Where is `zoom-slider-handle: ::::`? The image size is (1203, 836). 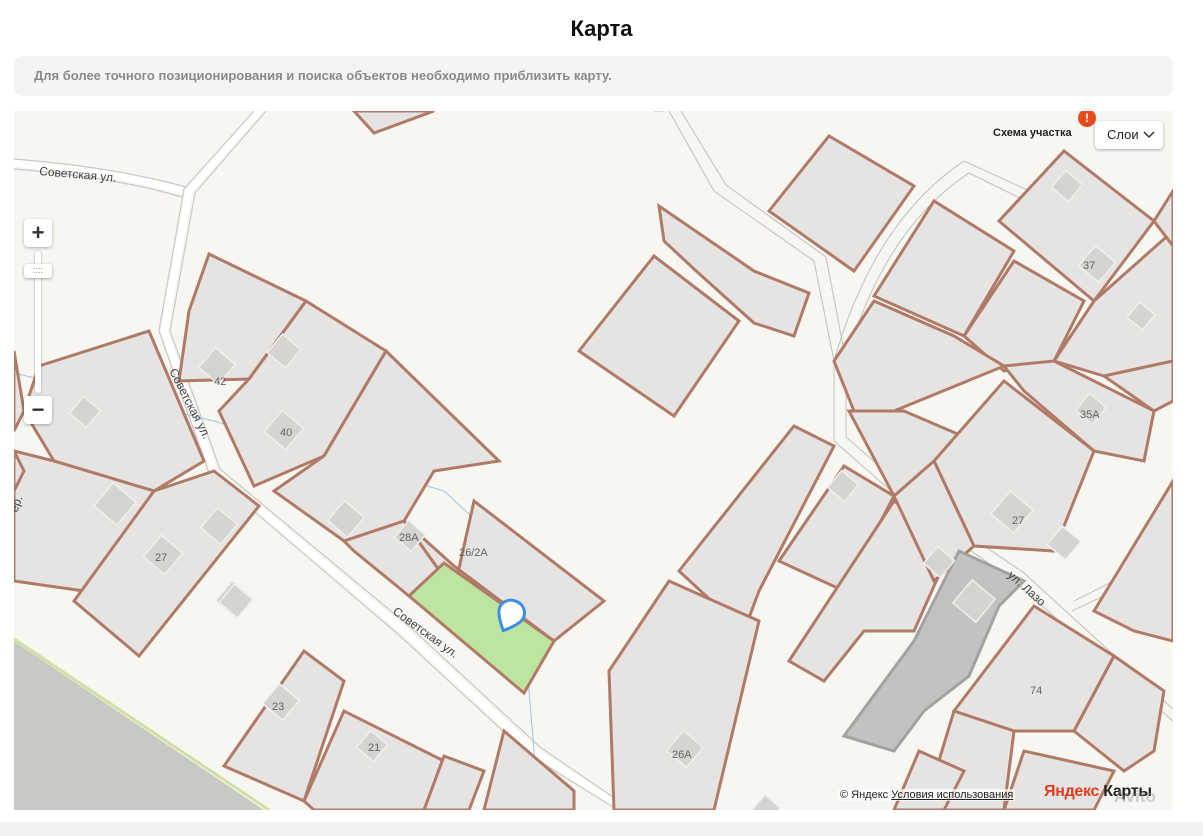 zoom-slider-handle: :::: is located at coordinates (38, 271).